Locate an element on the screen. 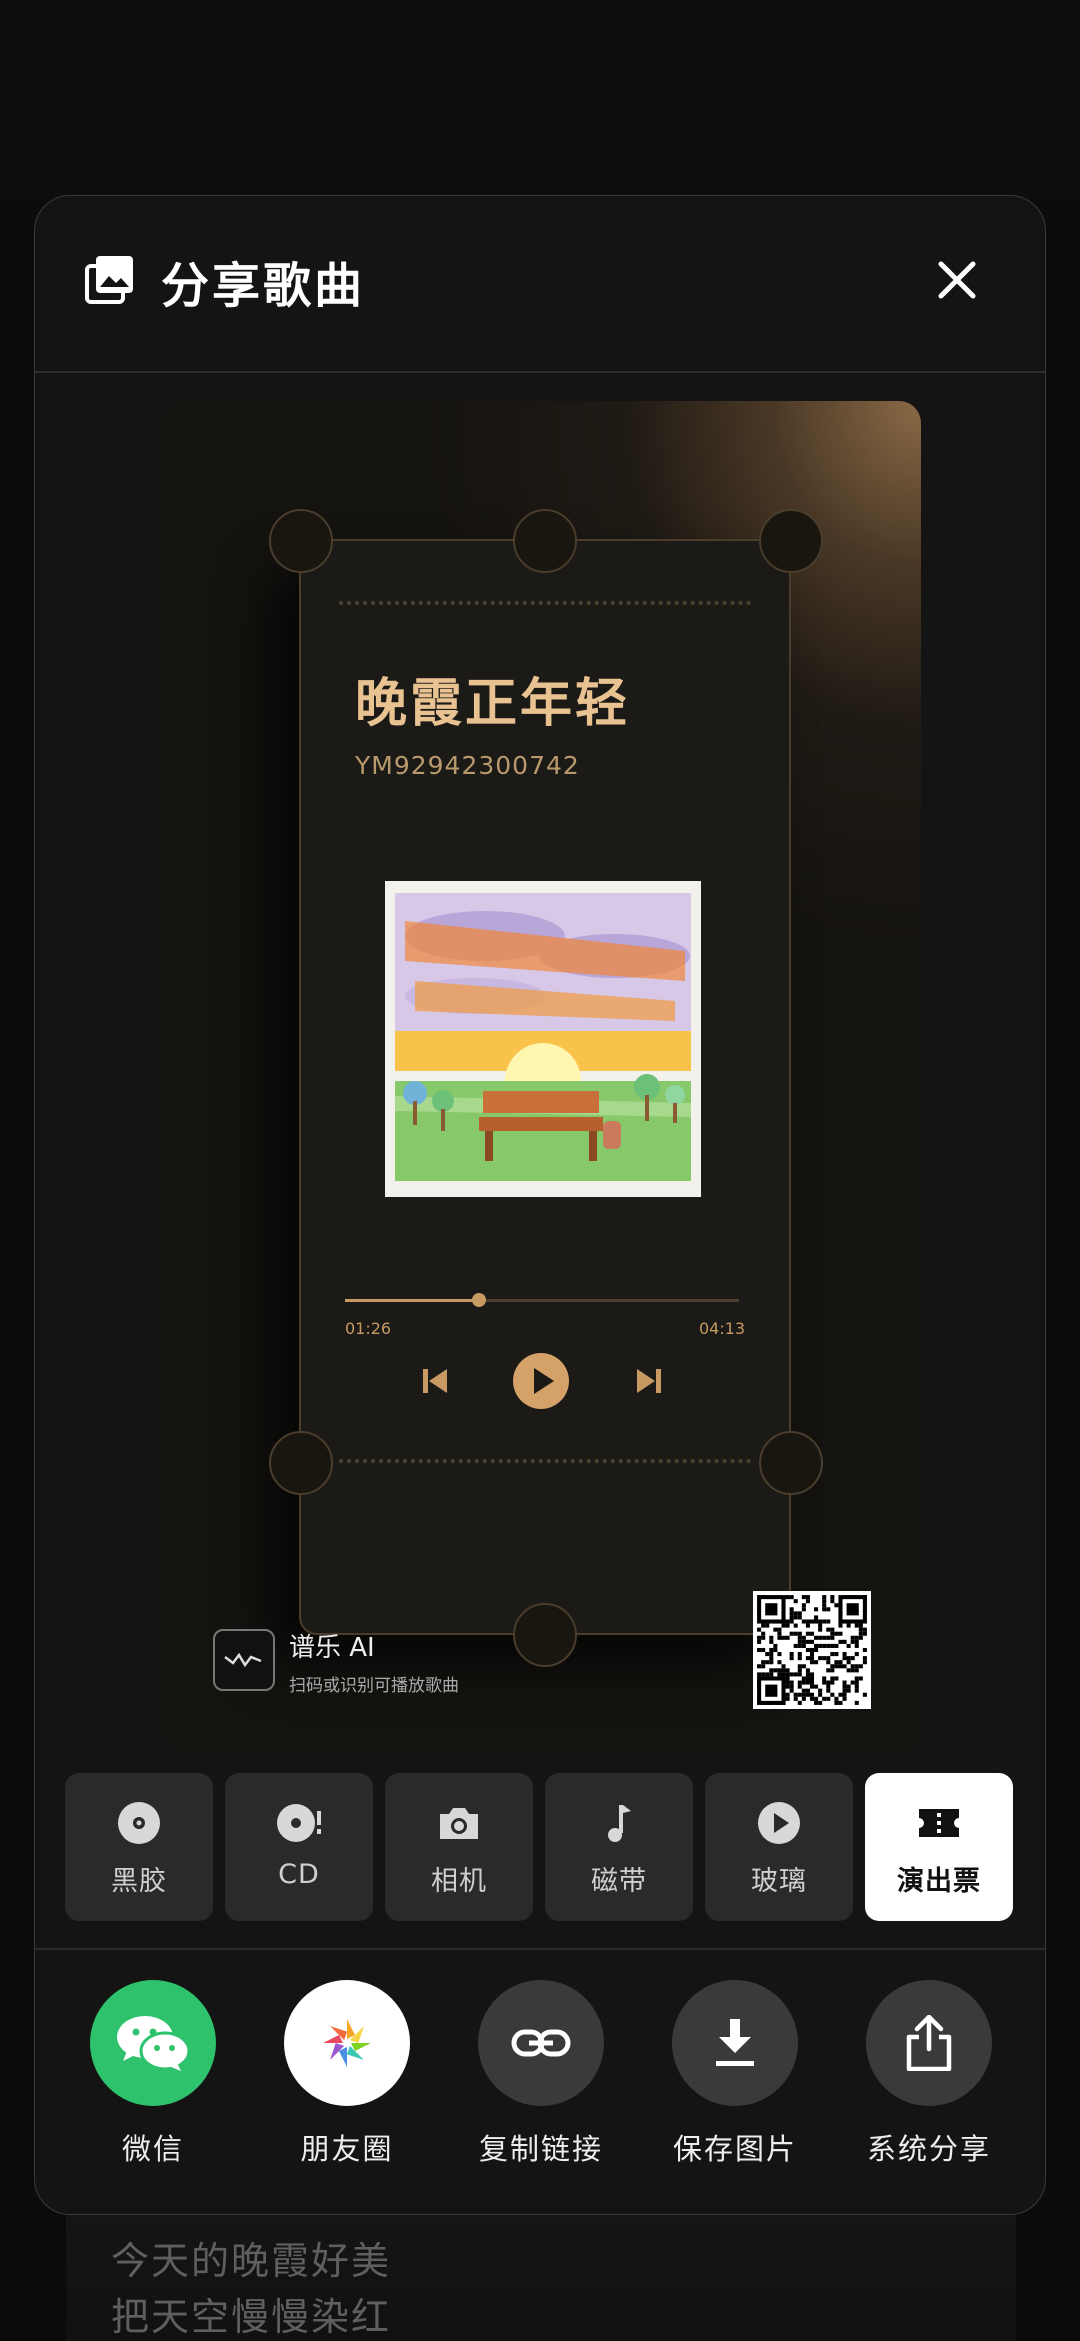 The height and width of the screenshot is (2341, 1080). share-label: 保存图片 is located at coordinates (734, 2149).